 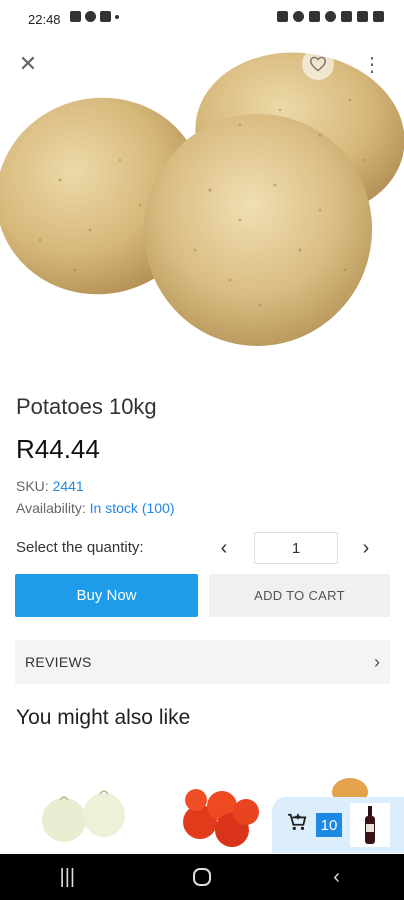 I want to click on product-price: R44.44, so click(x=58, y=449).